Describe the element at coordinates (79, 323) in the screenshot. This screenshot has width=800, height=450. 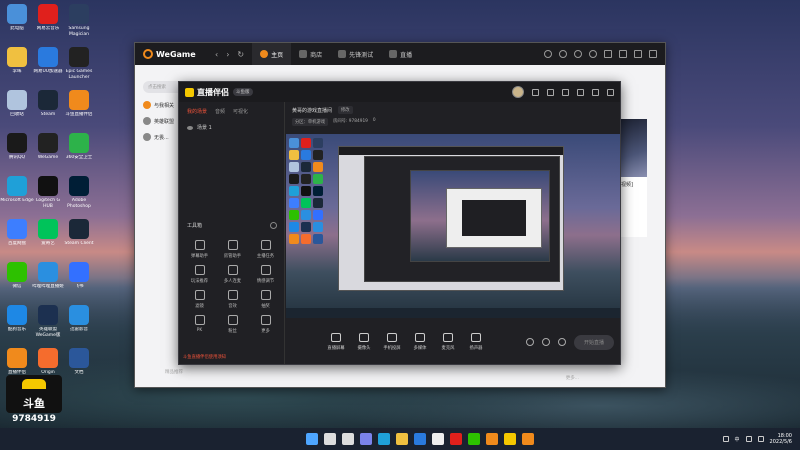
I see `desktop-icon: 迅雷影音` at that location.